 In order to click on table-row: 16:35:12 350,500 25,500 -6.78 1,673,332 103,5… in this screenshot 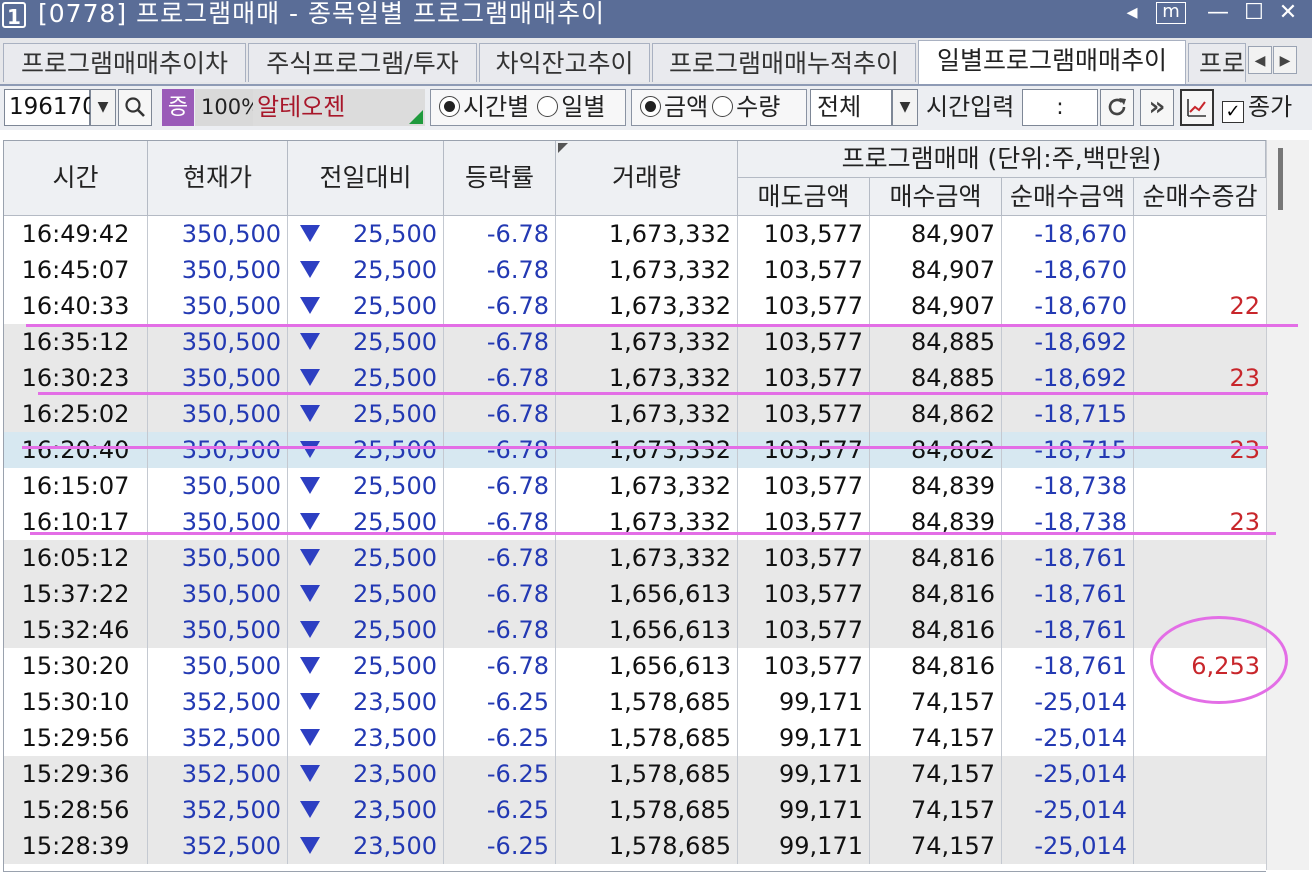, I will do `click(635, 342)`.